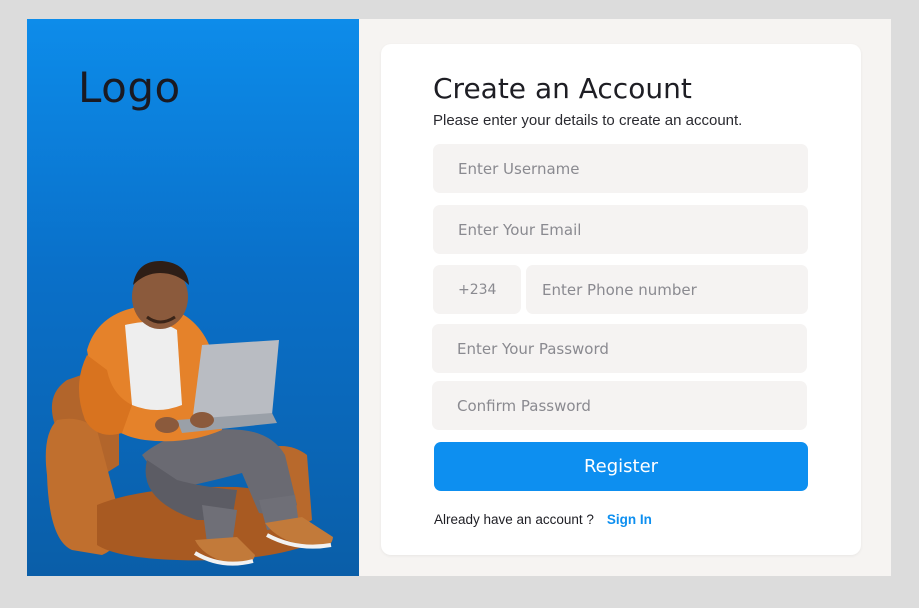 This screenshot has width=919, height=608. What do you see at coordinates (619, 348) in the screenshot?
I see `password-input` at bounding box center [619, 348].